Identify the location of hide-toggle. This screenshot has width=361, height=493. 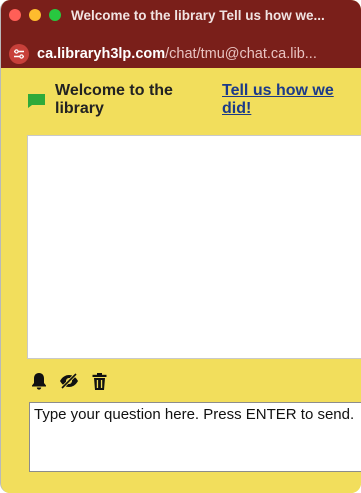
(69, 381).